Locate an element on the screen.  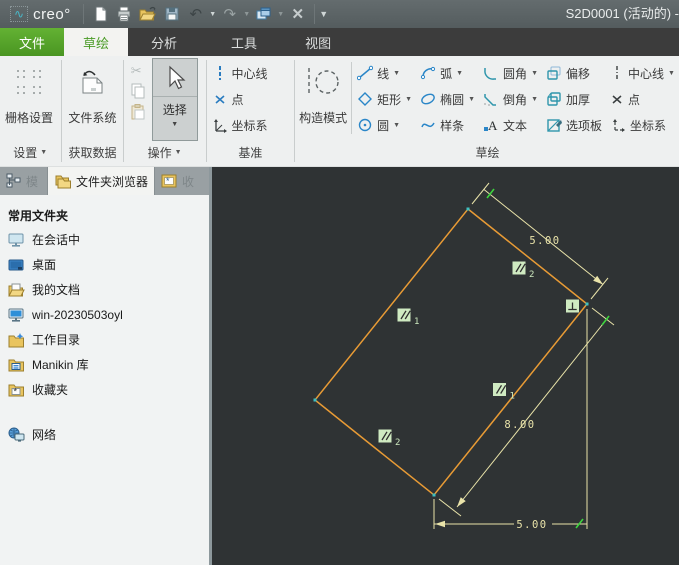
undo-icon: ↶ is located at coordinates (196, 14).